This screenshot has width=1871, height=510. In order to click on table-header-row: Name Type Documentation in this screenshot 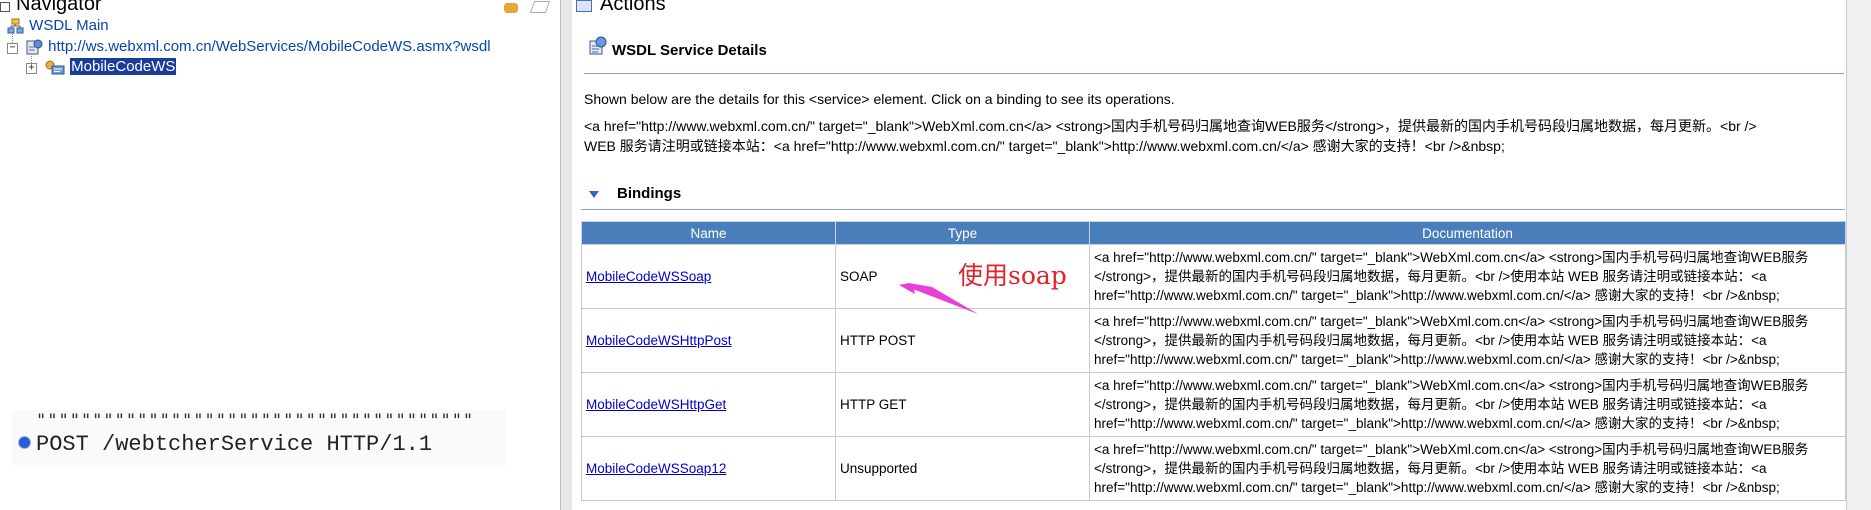, I will do `click(1213, 233)`.